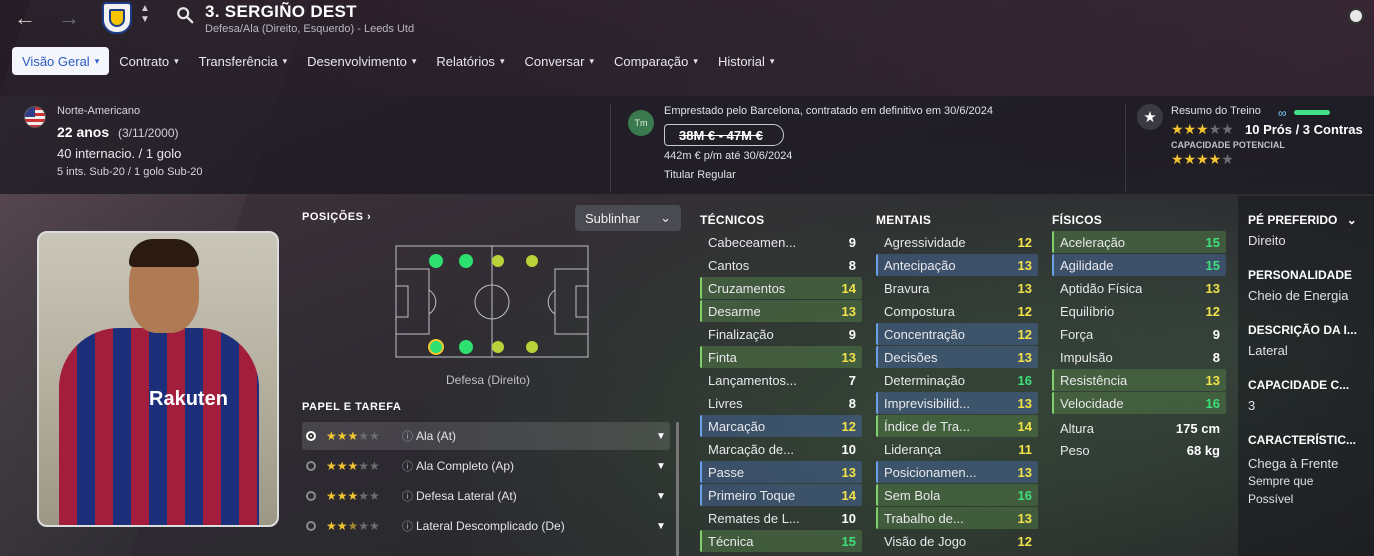 The height and width of the screenshot is (556, 1374). What do you see at coordinates (628, 218) in the screenshot?
I see `highlight-dropdown: Sublinhar ⌄` at bounding box center [628, 218].